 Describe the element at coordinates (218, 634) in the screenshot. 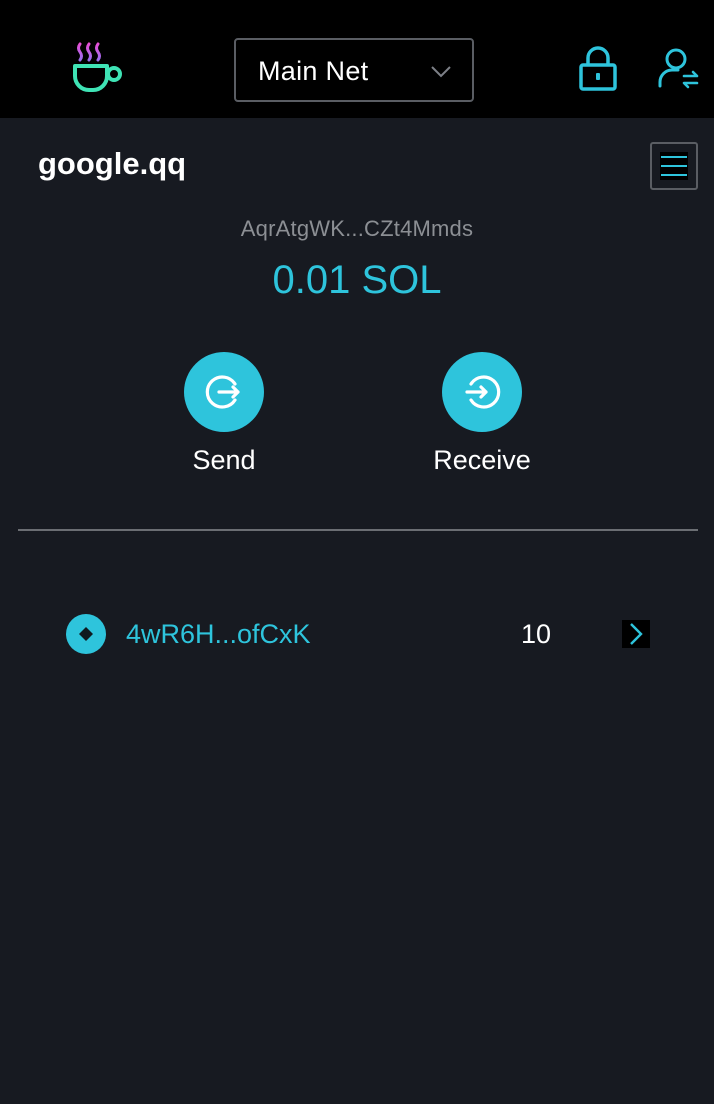

I see `token-name: 4wR6H...ofCxK` at that location.